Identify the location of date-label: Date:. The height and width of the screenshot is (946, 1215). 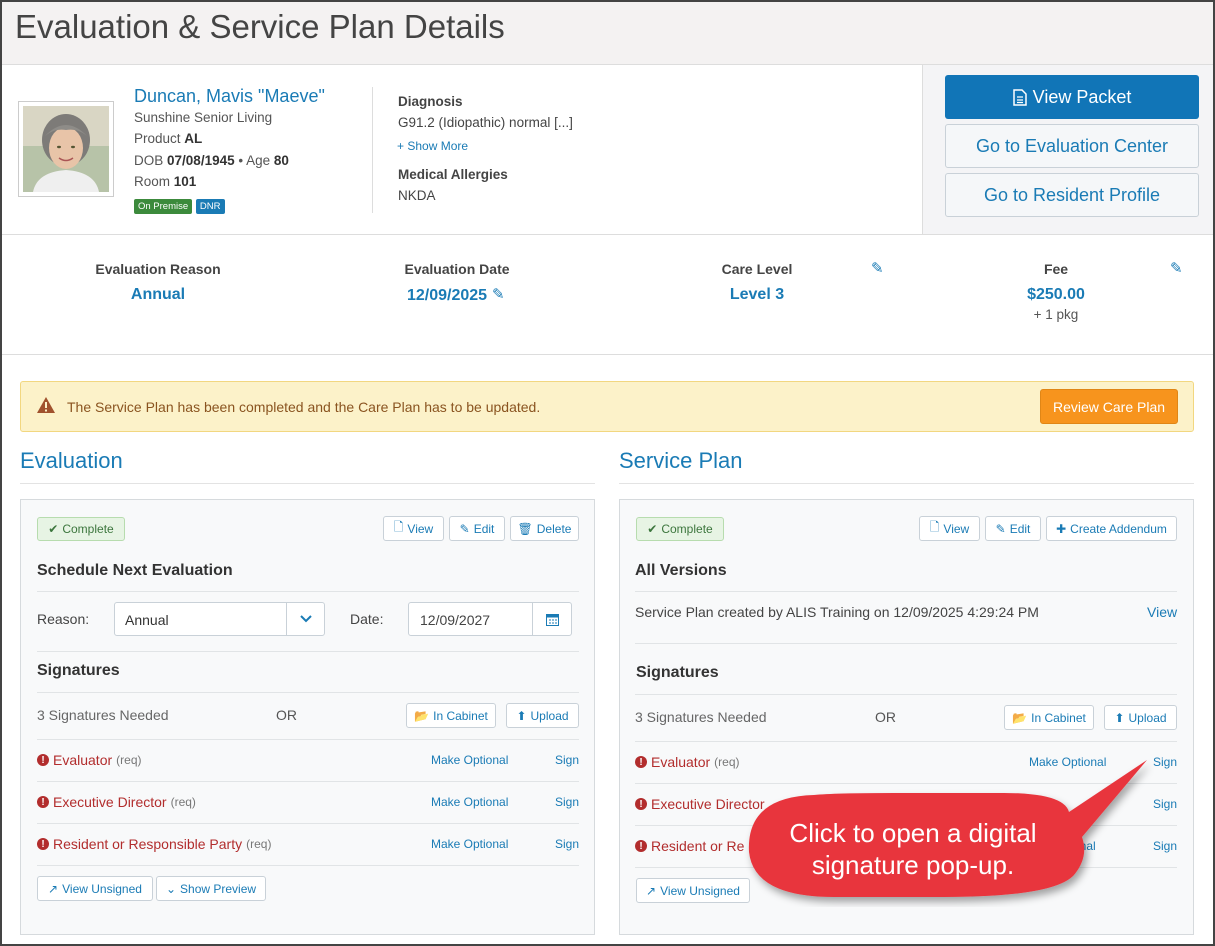
(367, 619).